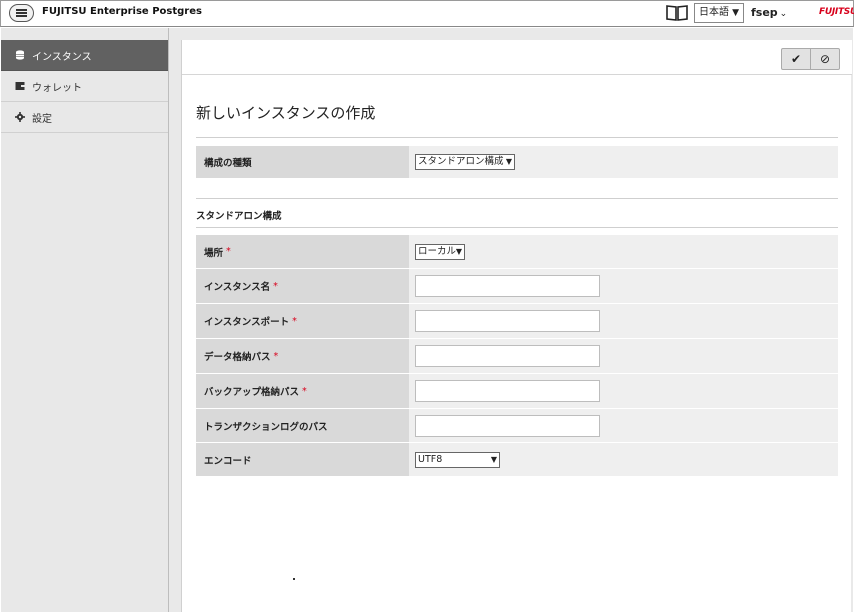  I want to click on sidebar-item-instances: インスタンス, so click(84, 55).